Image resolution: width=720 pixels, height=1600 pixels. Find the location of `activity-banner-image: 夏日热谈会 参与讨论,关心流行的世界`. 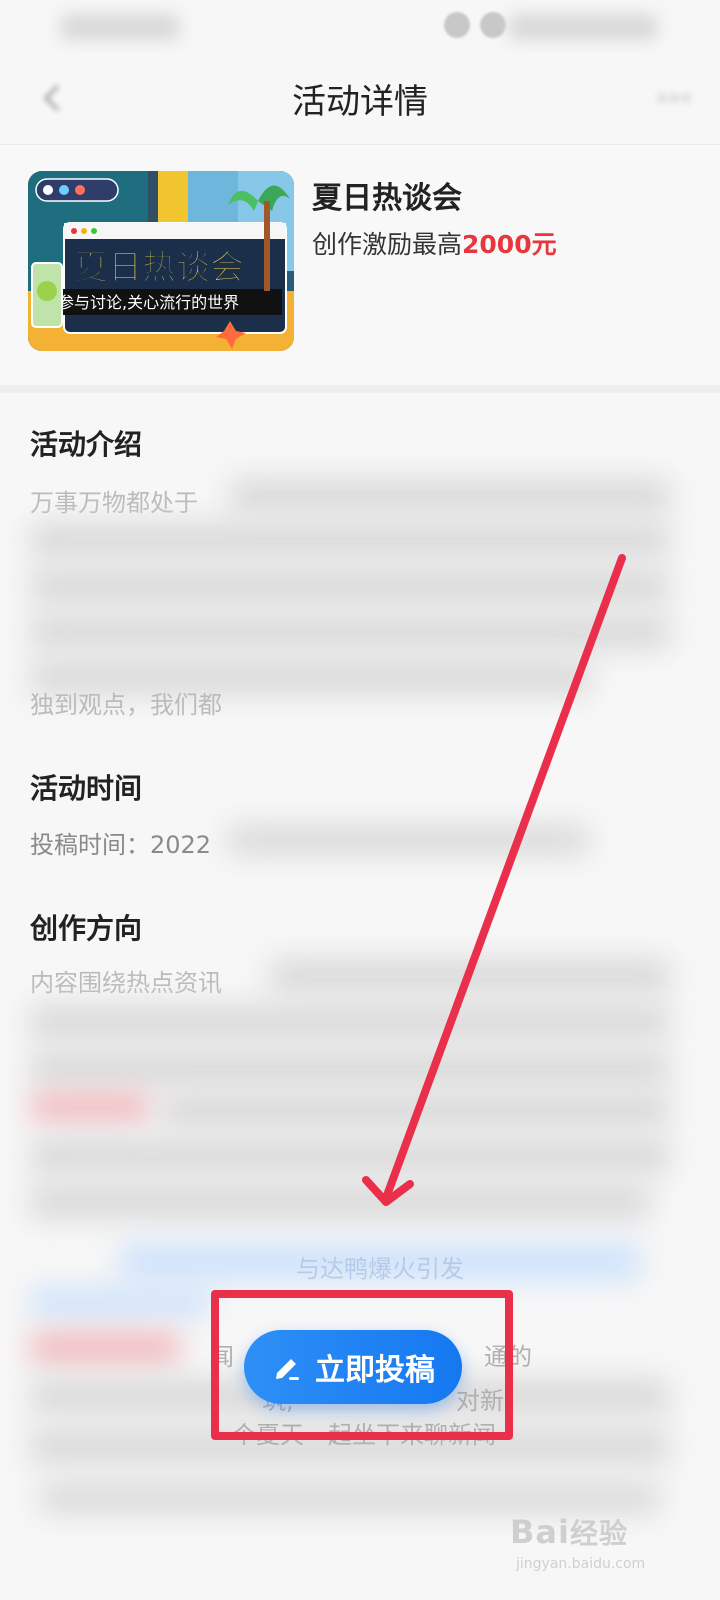

activity-banner-image: 夏日热谈会 参与讨论,关心流行的世界 is located at coordinates (161, 261).